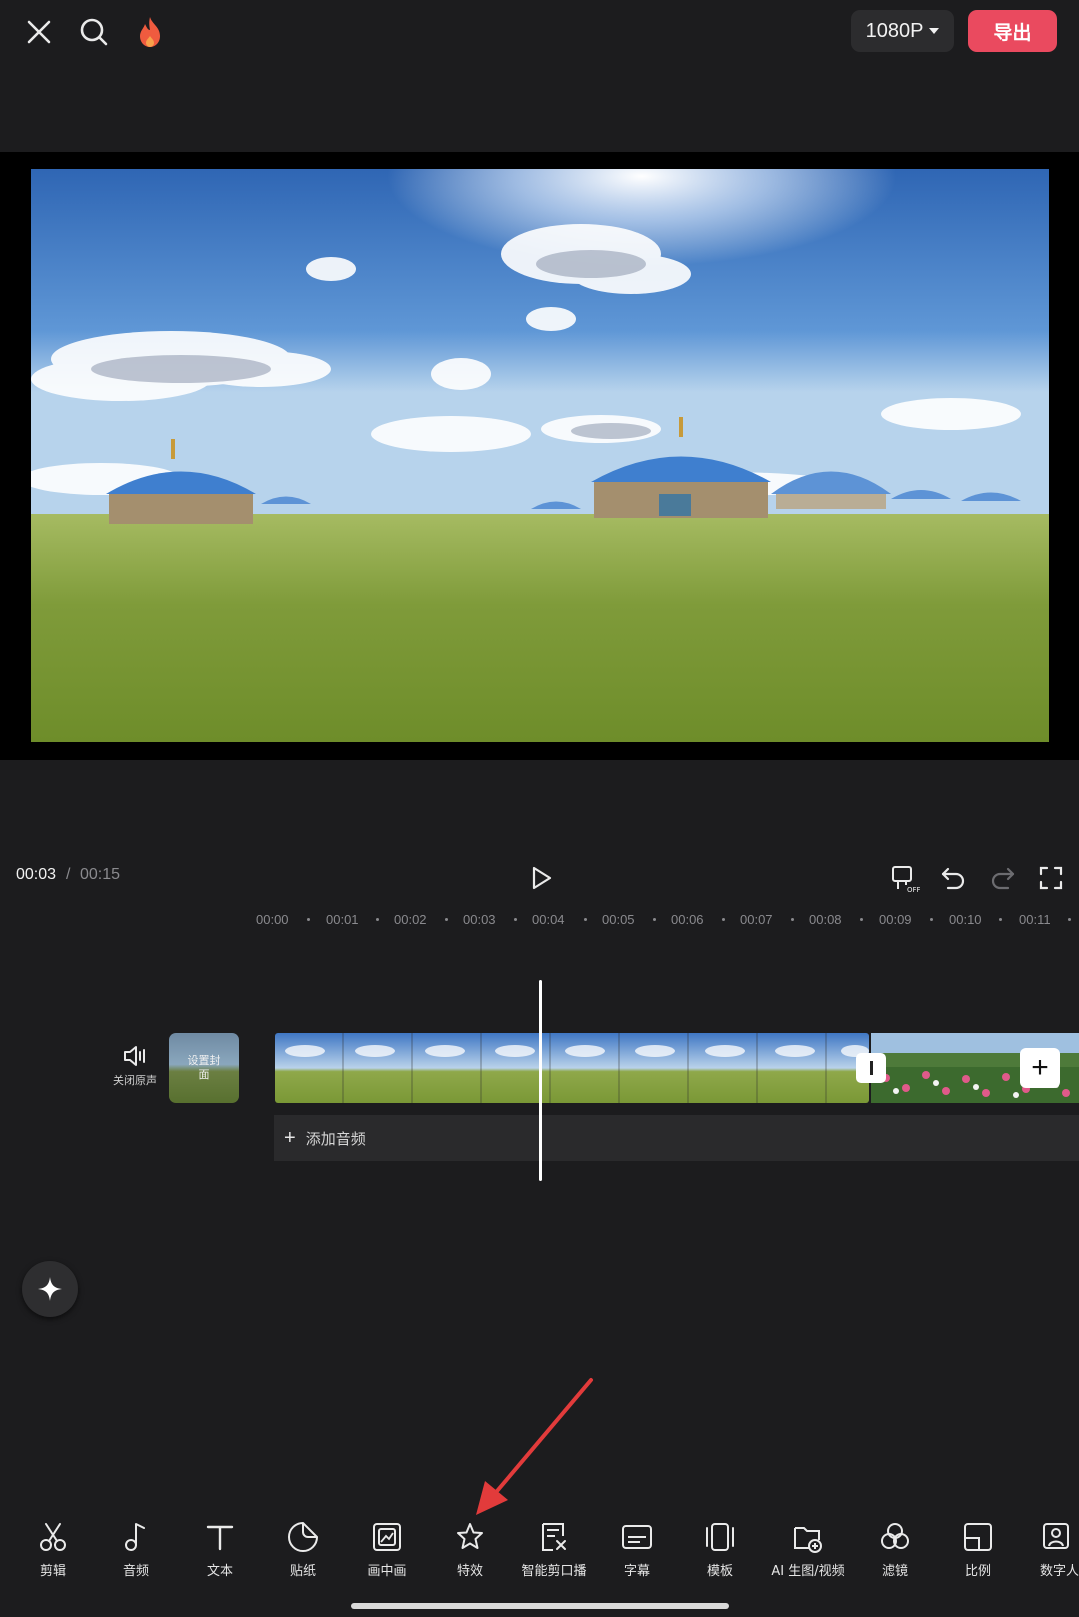  I want to click on subtitle-icon, so click(637, 1537).